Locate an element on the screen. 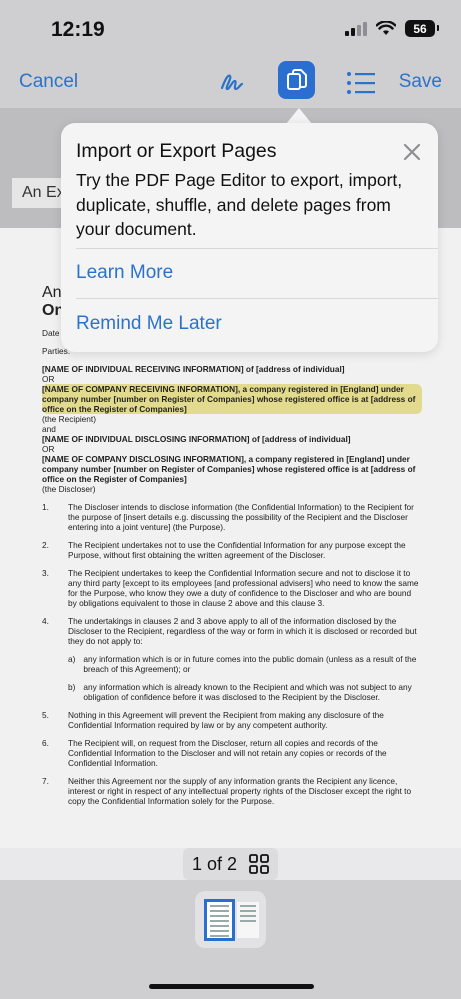 The height and width of the screenshot is (999, 461). cellular-signal-icon is located at coordinates (356, 28).